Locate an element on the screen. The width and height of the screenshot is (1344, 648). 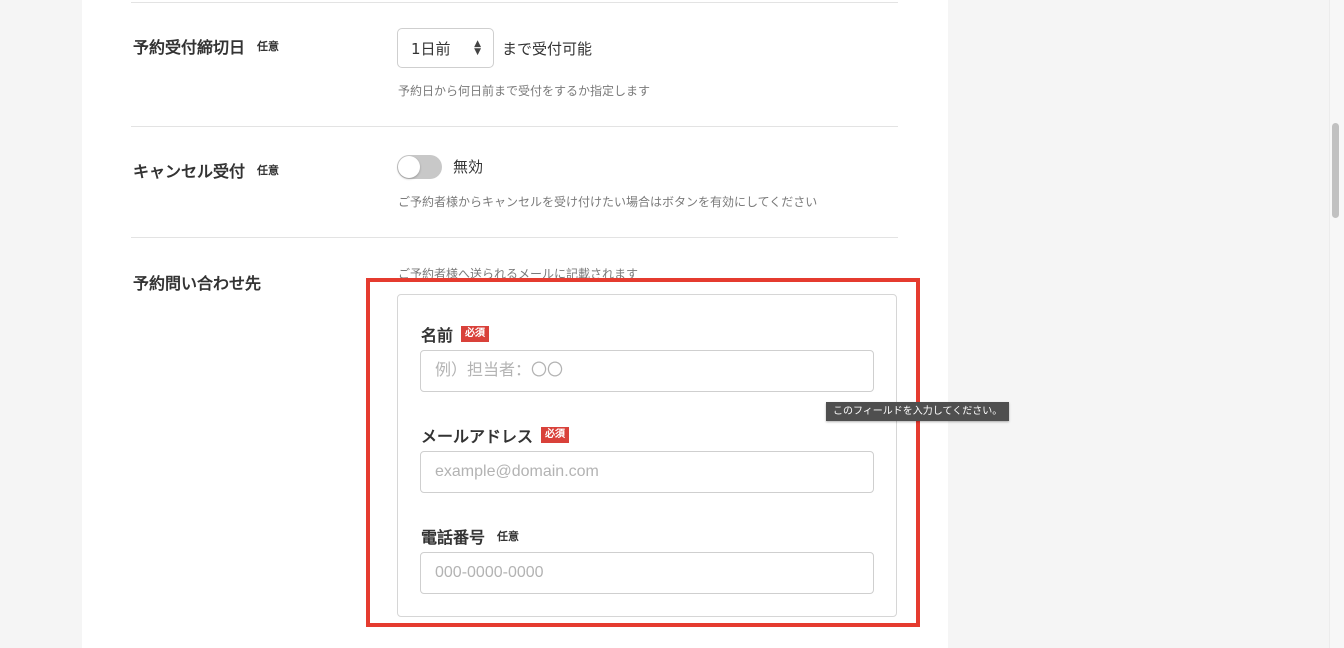
deadline-select: 1日前 ▲ ▼ is located at coordinates (445, 48).